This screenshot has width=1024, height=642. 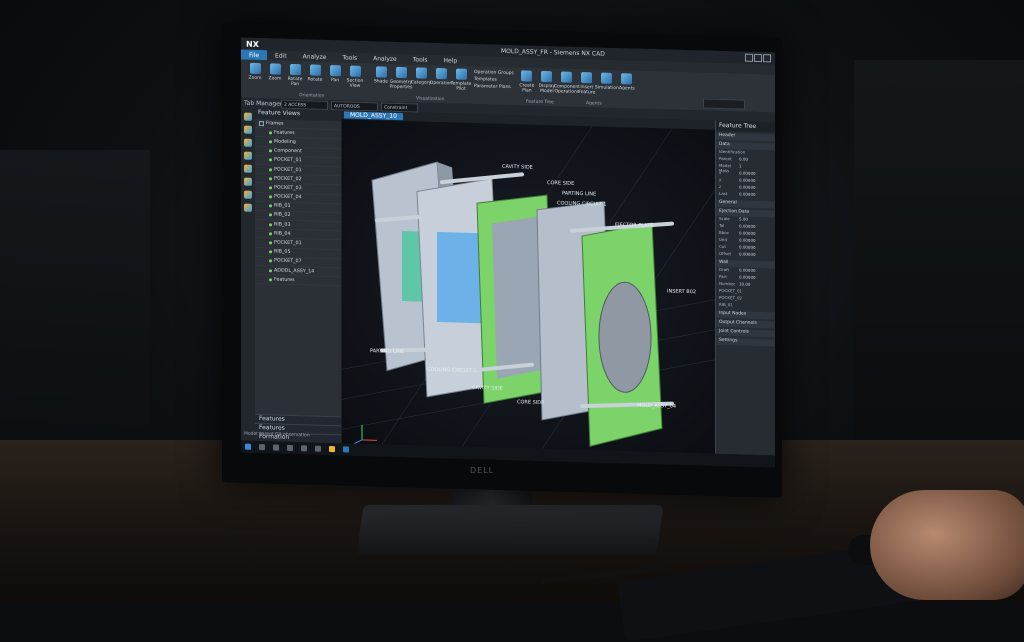 What do you see at coordinates (767, 58) in the screenshot?
I see `close-icon` at bounding box center [767, 58].